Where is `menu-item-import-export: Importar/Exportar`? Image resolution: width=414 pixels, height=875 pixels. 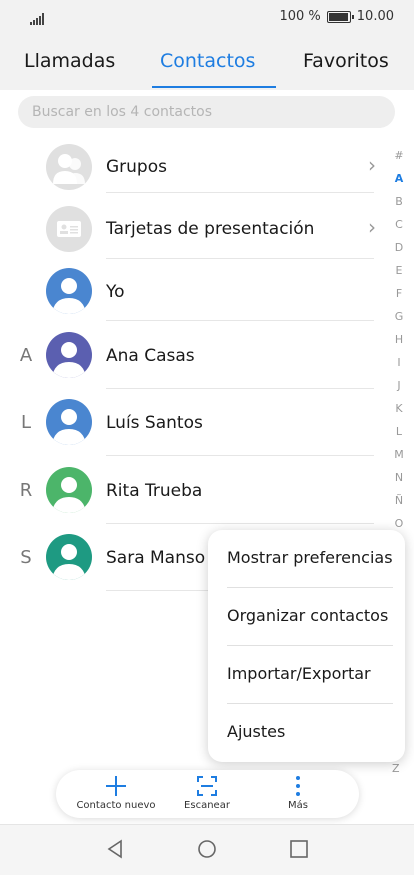
menu-item-import-export: Importar/Exportar is located at coordinates (306, 675).